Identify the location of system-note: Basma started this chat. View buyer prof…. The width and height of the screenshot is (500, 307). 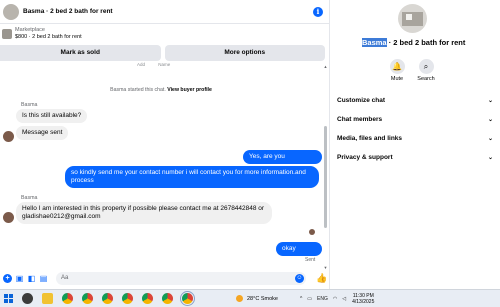
(161, 90).